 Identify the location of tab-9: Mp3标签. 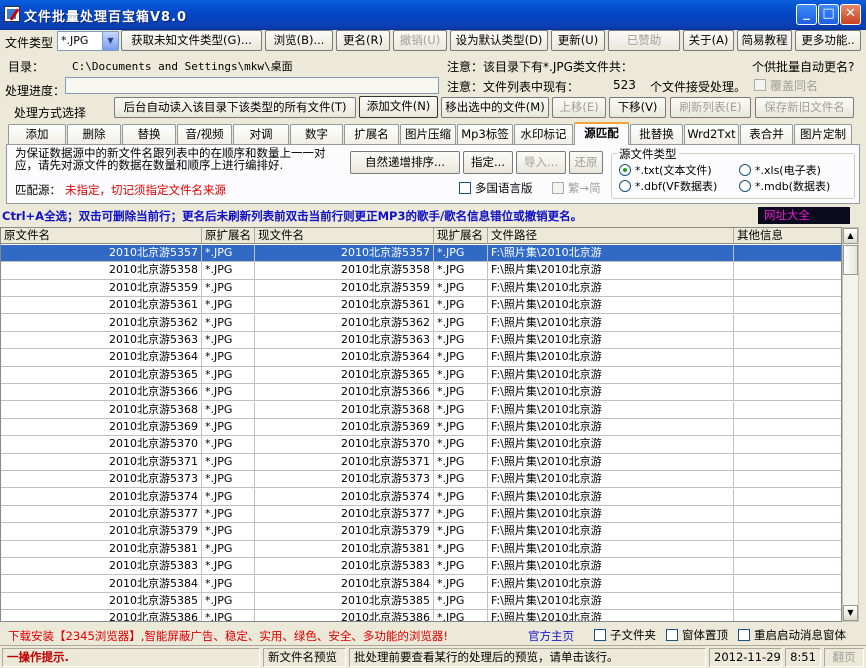
(485, 134).